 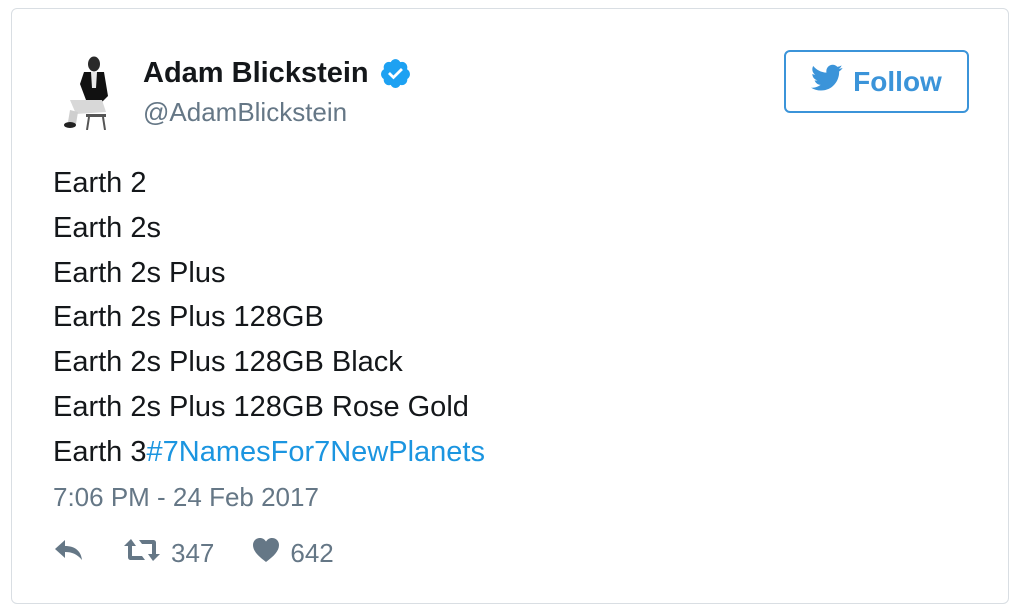 I want to click on tweet-actions: 347 642, so click(x=193, y=553).